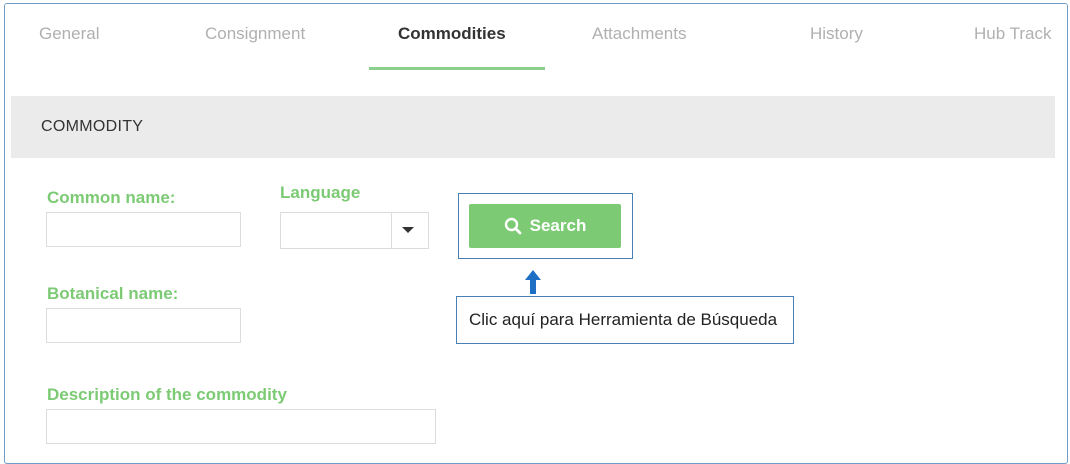 The image size is (1070, 464). Describe the element at coordinates (457, 68) in the screenshot. I see `active-tab-indicator` at that location.